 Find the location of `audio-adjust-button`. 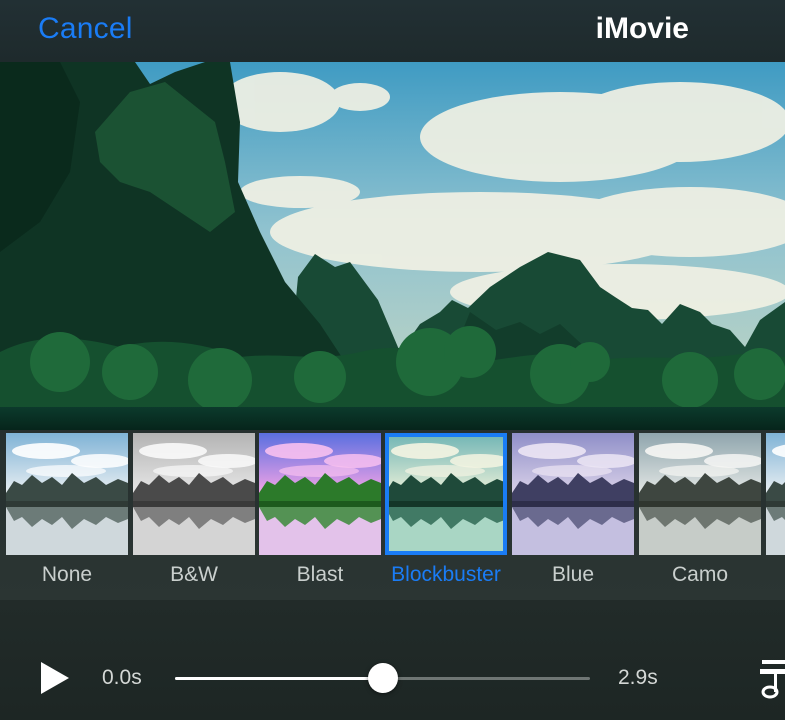

audio-adjust-button is located at coordinates (771, 677).